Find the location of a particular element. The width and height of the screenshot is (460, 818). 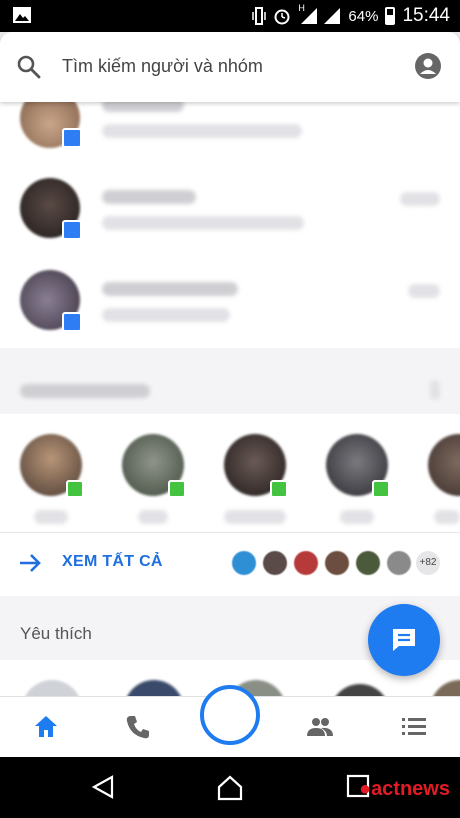

battery-percent: 64% is located at coordinates (363, 16).